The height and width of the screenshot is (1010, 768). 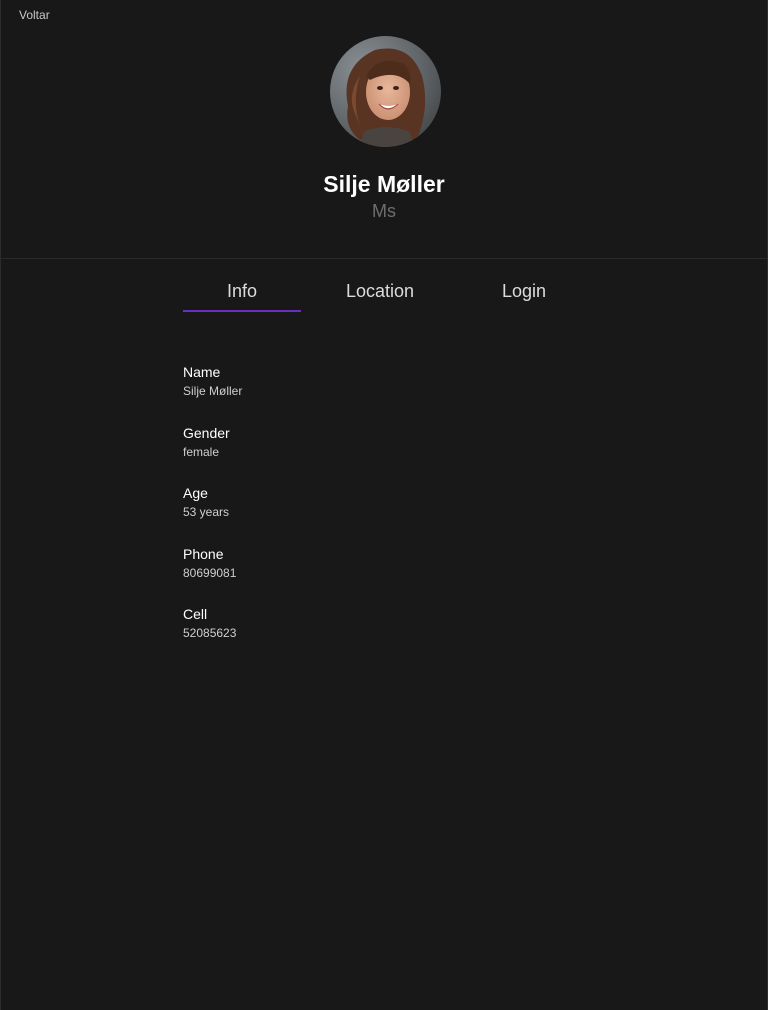 What do you see at coordinates (384, 211) in the screenshot?
I see `profile-title: Ms` at bounding box center [384, 211].